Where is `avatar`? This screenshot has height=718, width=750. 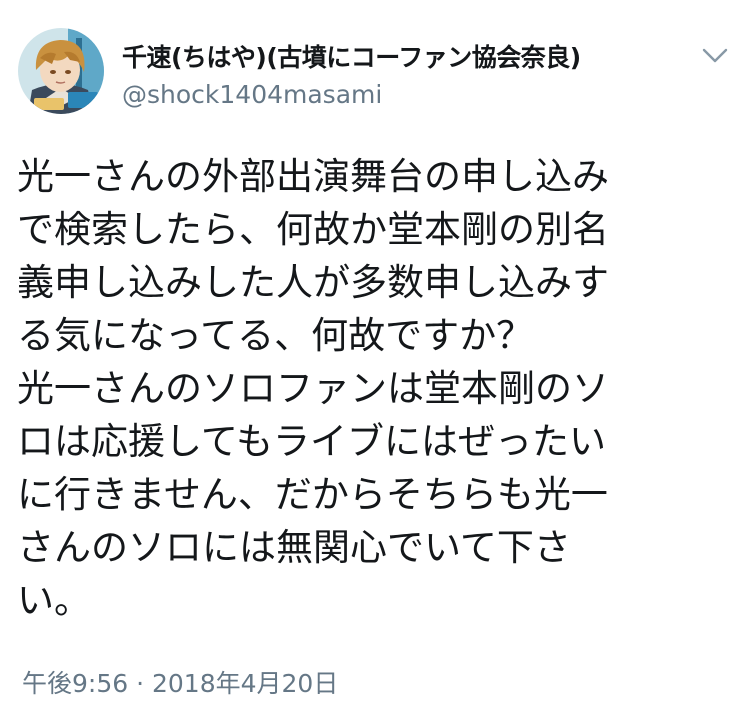
avatar is located at coordinates (61, 71).